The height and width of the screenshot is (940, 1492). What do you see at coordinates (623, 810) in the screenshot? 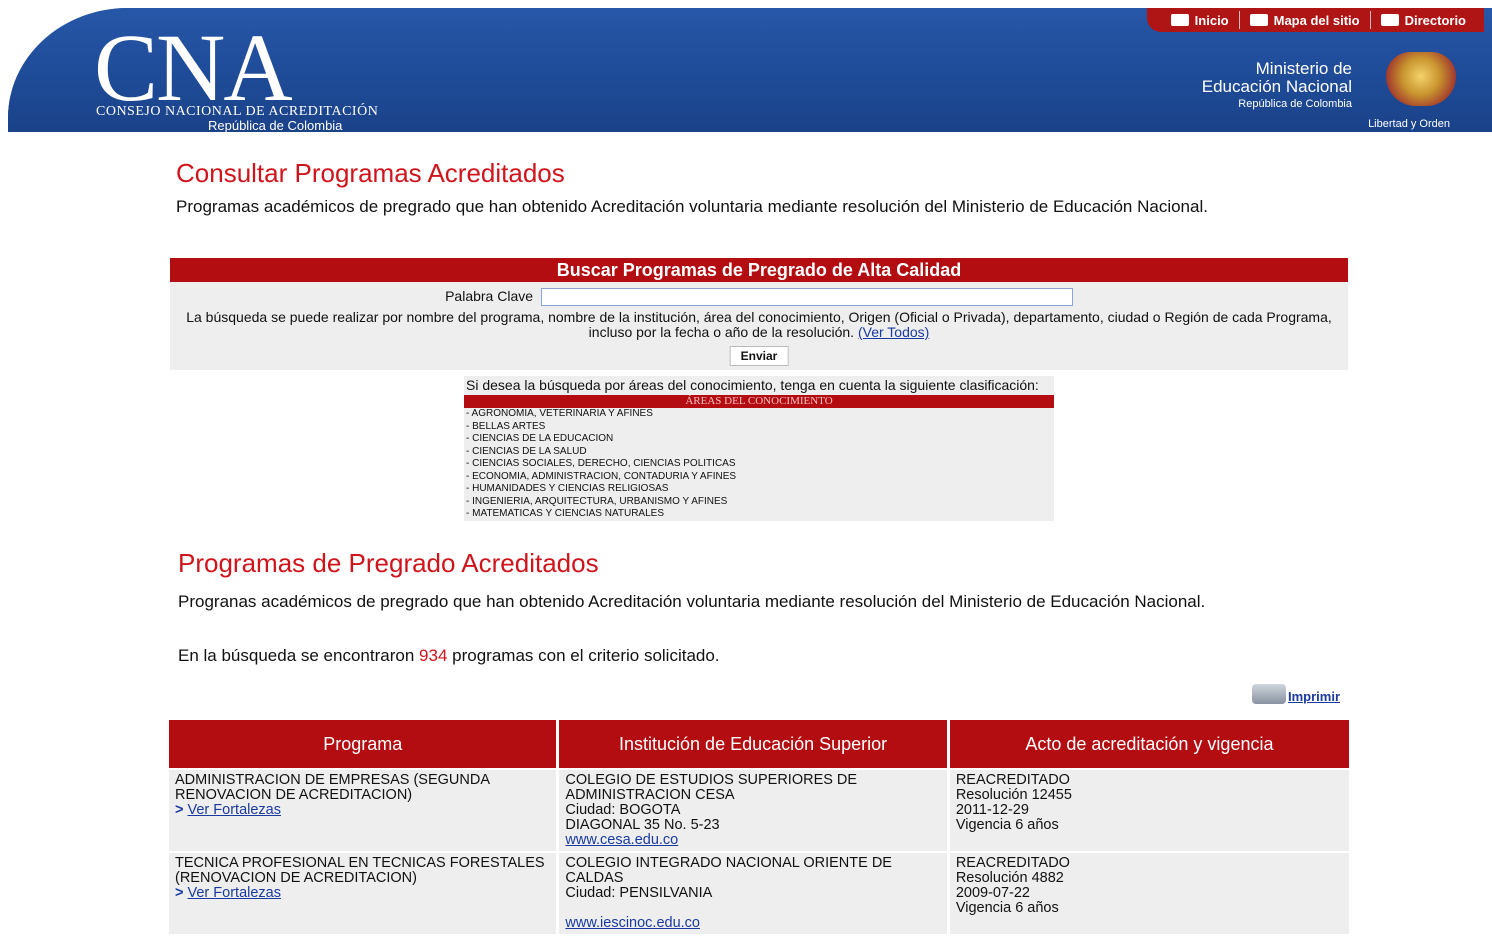
I see `institution-city: Ciudad: BOGOTA` at bounding box center [623, 810].